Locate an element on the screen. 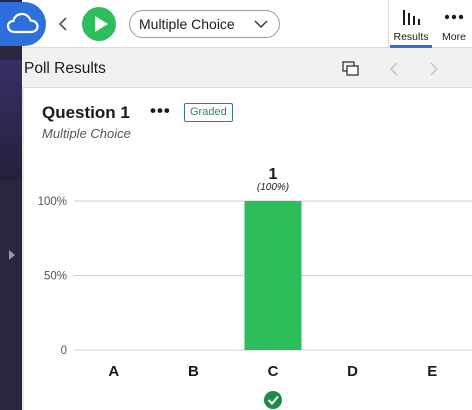  panel-header: Poll Results is located at coordinates (247, 68).